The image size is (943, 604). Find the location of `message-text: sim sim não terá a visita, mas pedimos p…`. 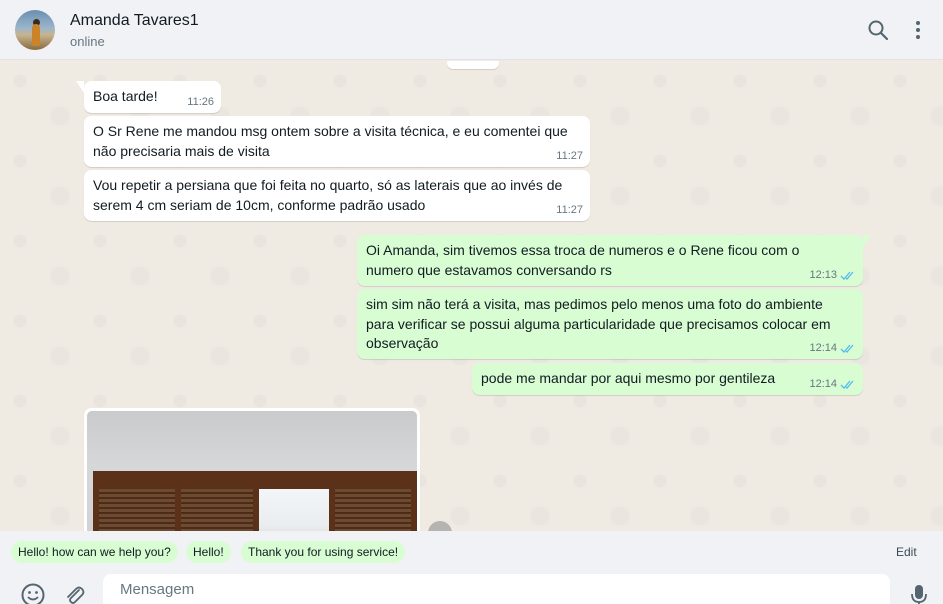

message-text: sim sim não terá a visita, mas pedimos p… is located at coordinates (598, 323).